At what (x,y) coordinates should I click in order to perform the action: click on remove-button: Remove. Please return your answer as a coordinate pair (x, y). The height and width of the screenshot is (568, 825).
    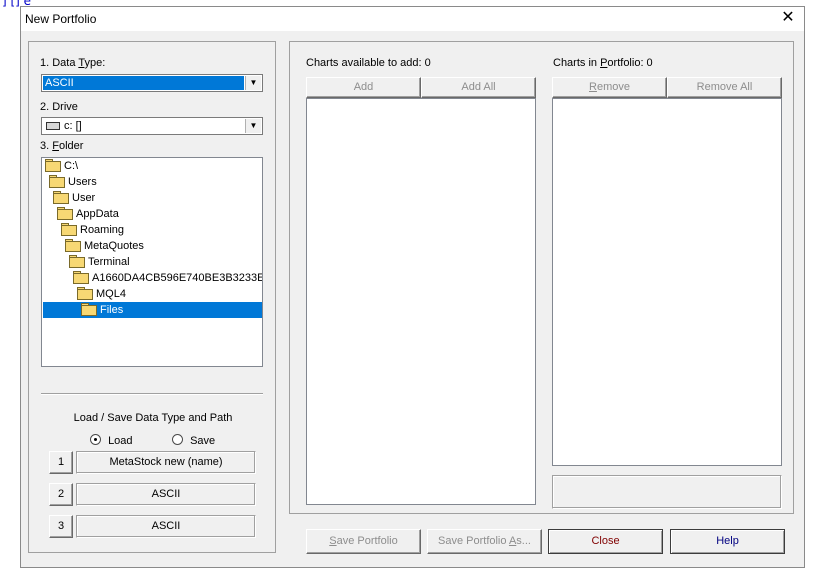
    Looking at the image, I should click on (609, 87).